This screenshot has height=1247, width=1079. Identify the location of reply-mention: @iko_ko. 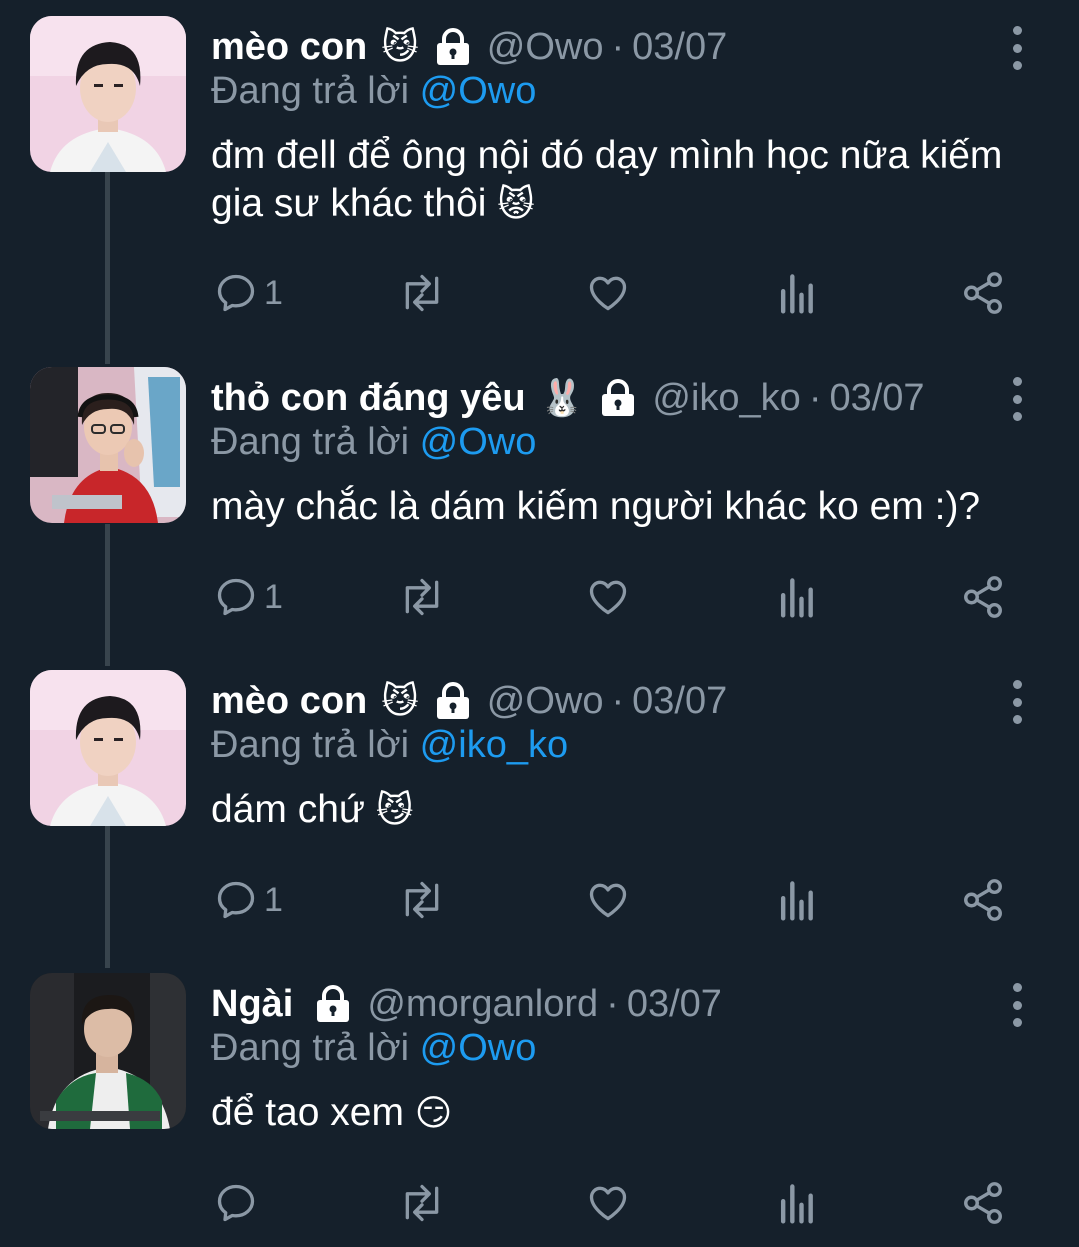
(494, 745).